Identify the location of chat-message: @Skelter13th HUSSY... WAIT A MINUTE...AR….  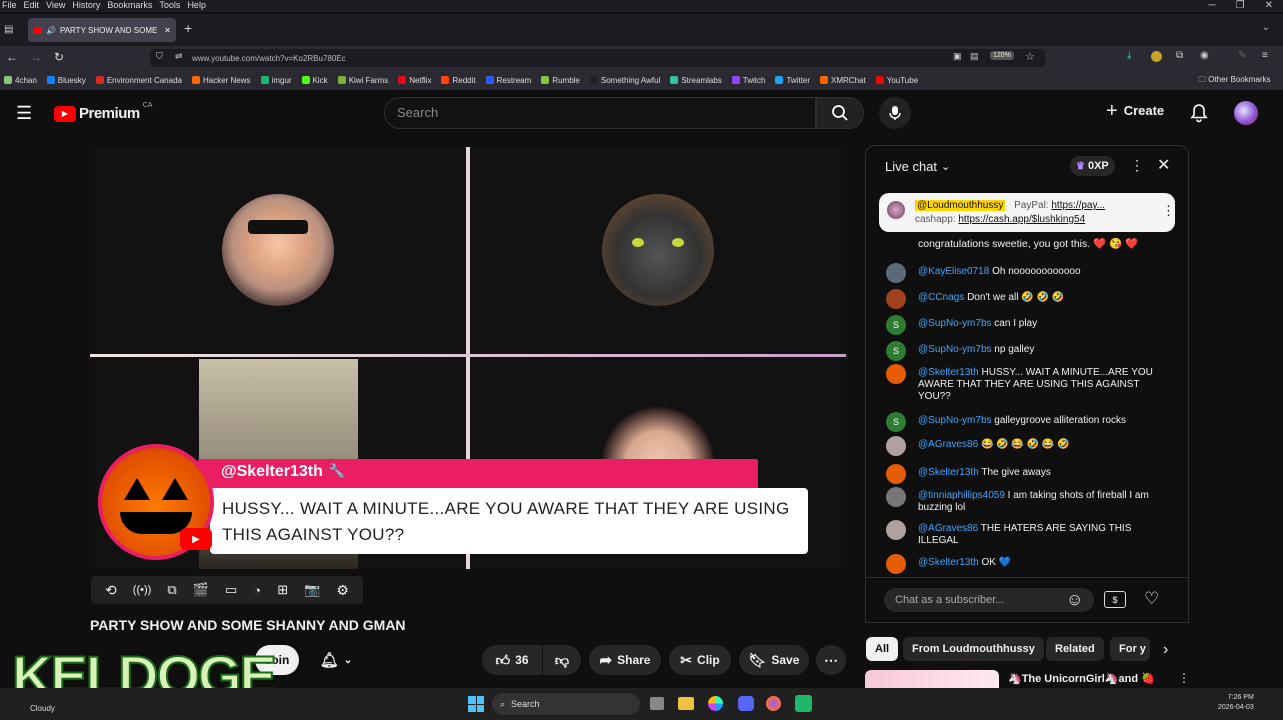
(1028, 383).